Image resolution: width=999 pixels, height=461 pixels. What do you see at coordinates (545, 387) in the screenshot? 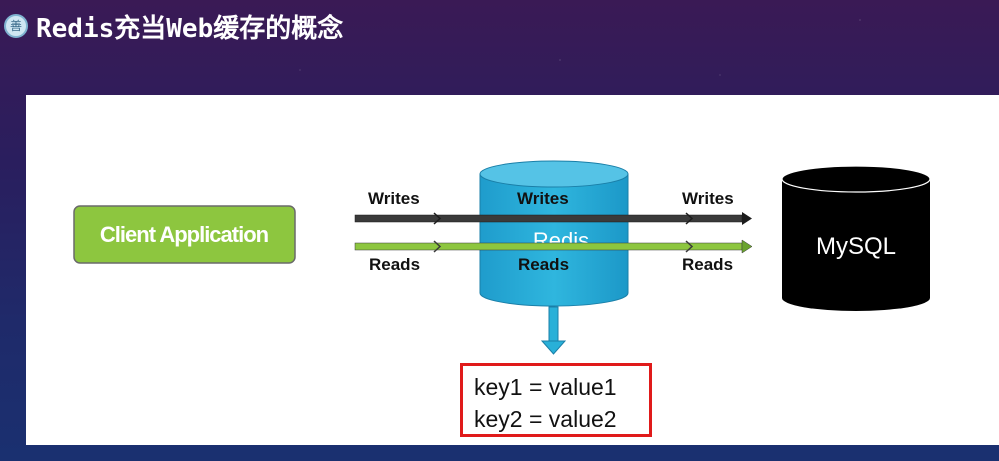
I see `kv-line-1: key1 = value1` at bounding box center [545, 387].